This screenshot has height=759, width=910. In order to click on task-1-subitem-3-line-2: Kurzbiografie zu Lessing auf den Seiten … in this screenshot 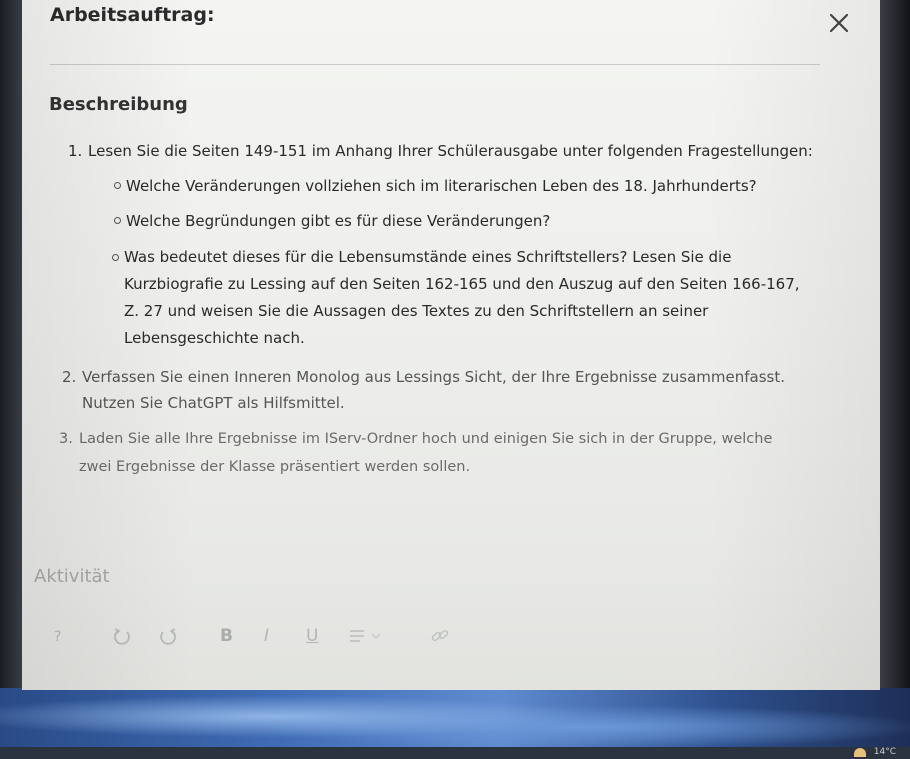, I will do `click(462, 284)`.